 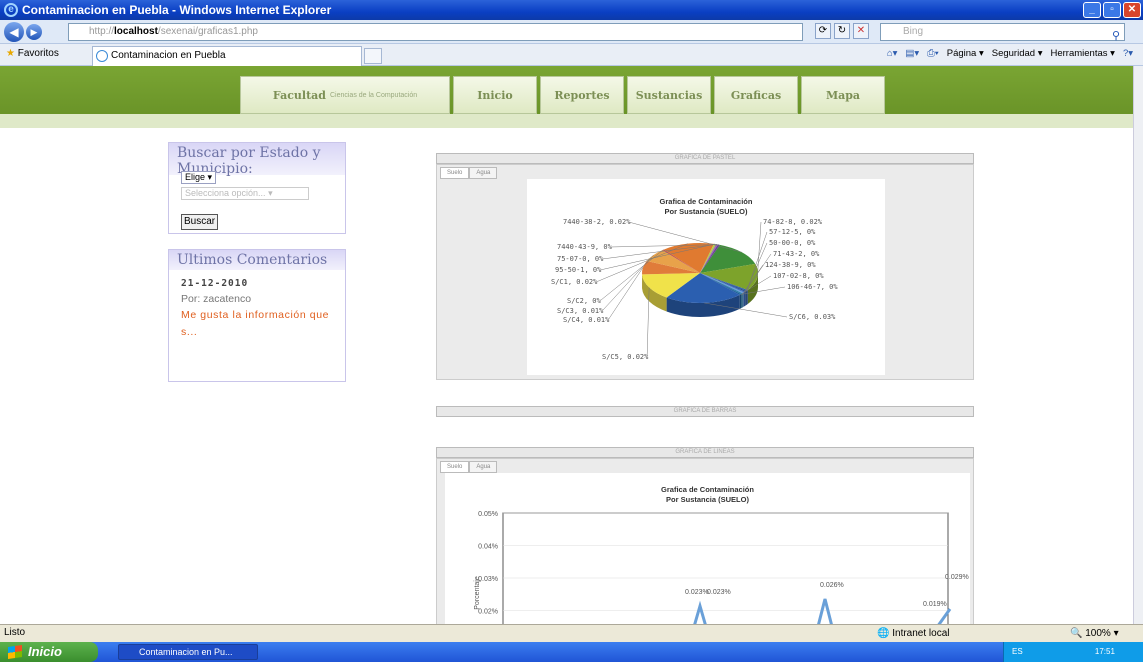 I want to click on ie-logo-icon: e, so click(x=11, y=10).